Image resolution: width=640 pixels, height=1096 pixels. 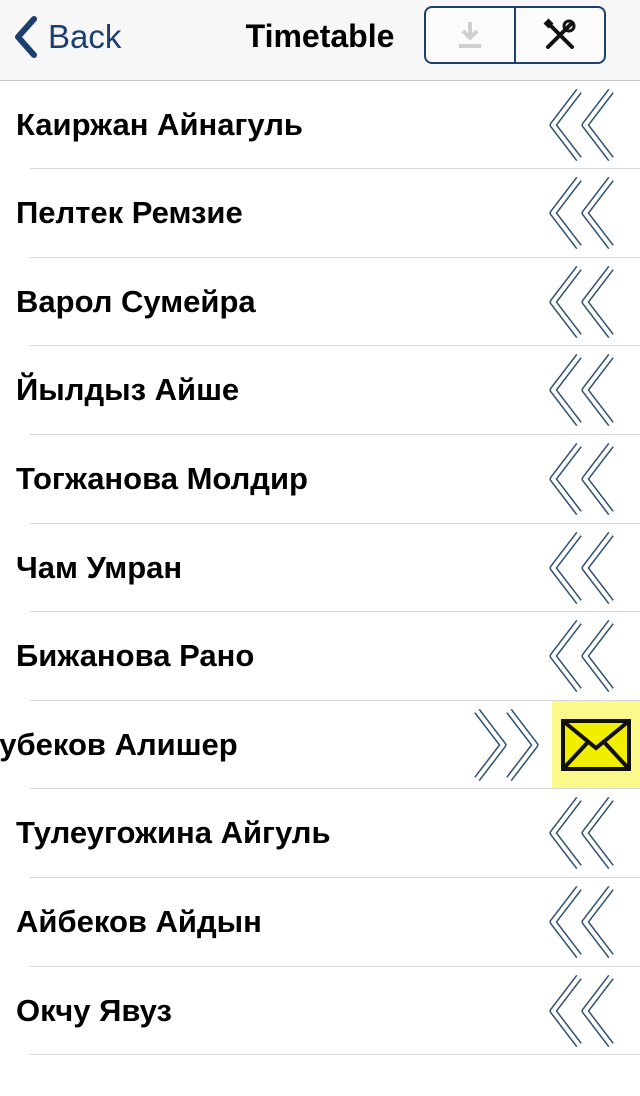 What do you see at coordinates (320, 125) in the screenshot?
I see `list-item: Каиржан Айнагуль` at bounding box center [320, 125].